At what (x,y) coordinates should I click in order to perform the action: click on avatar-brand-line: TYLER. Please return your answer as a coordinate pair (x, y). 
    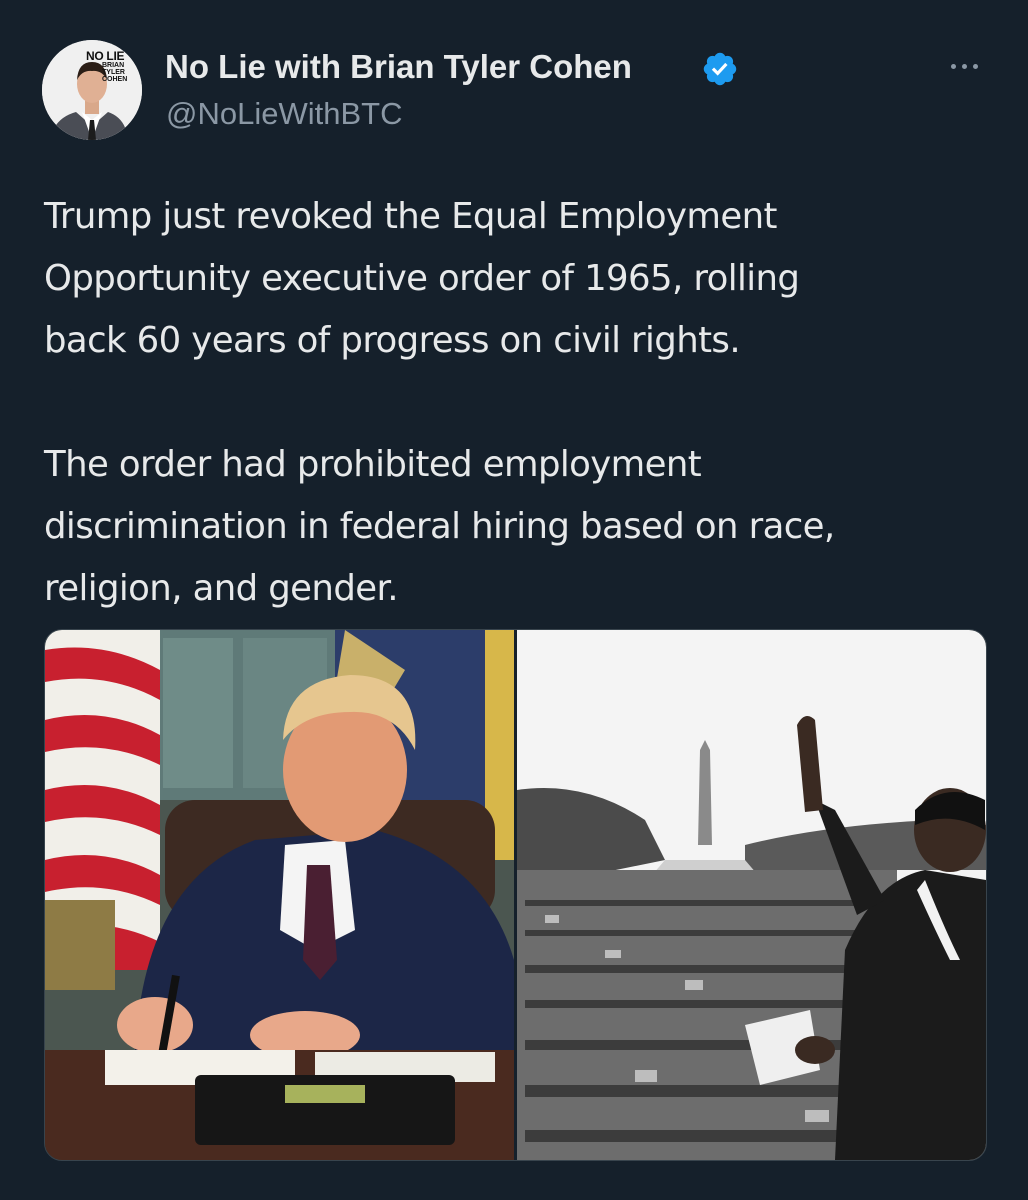
    Looking at the image, I should click on (113, 72).